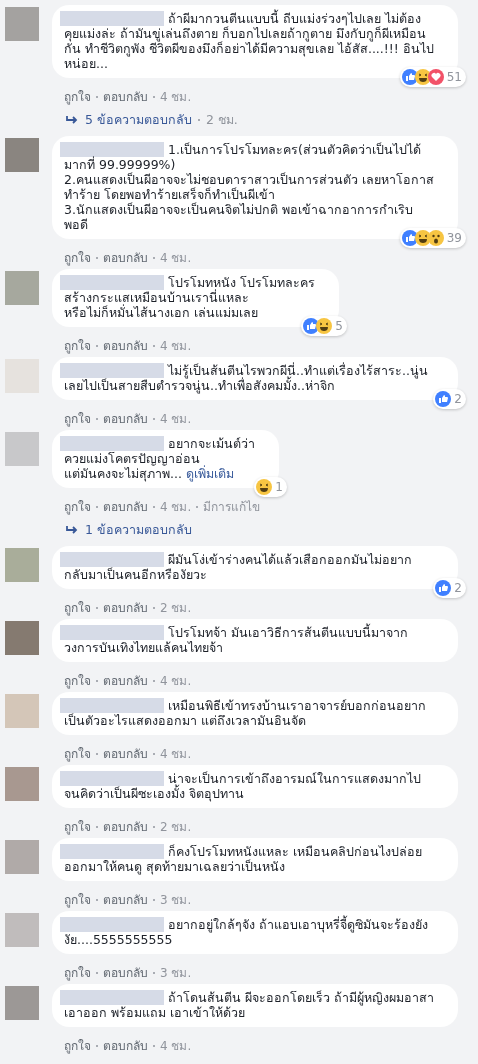 The image size is (478, 1064). Describe the element at coordinates (232, 507) in the screenshot. I see `edited-label: มีการแก้ไข` at that location.